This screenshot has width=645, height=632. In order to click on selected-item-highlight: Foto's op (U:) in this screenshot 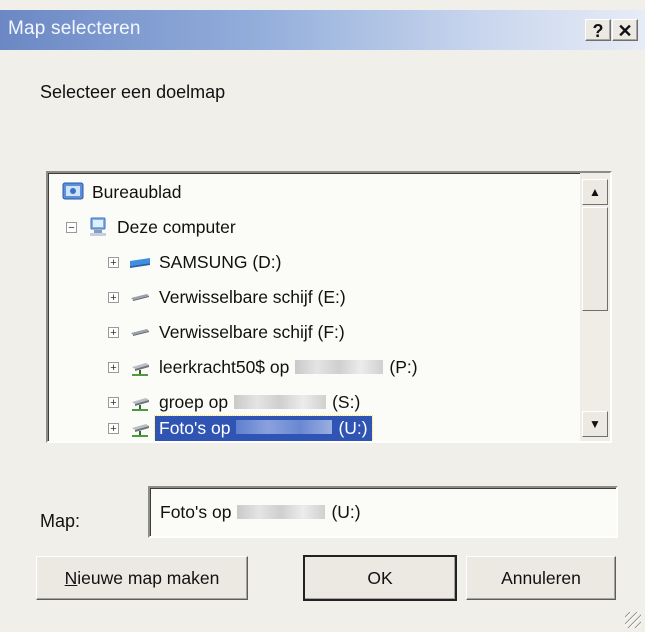, I will do `click(263, 427)`.